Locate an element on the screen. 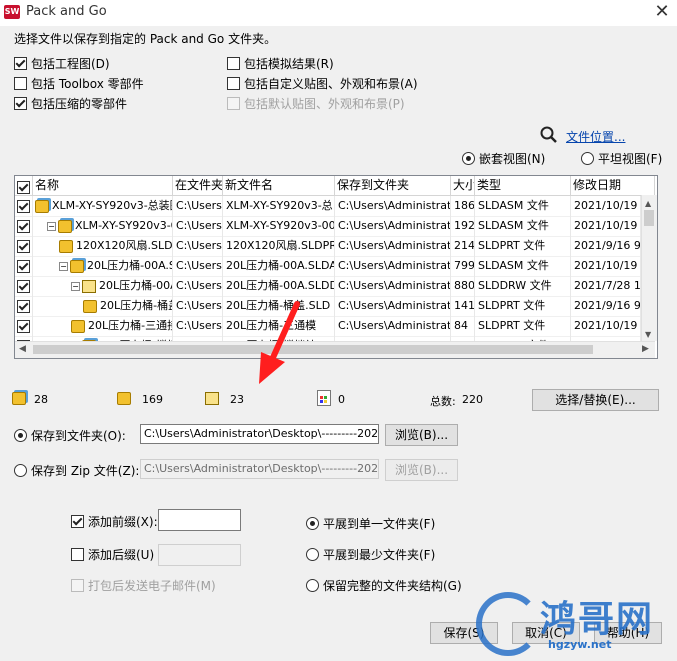  table-header: 名称 在文件夹 新文件名 保存到文件夹 大小 类型 修改日期 is located at coordinates (335, 186).